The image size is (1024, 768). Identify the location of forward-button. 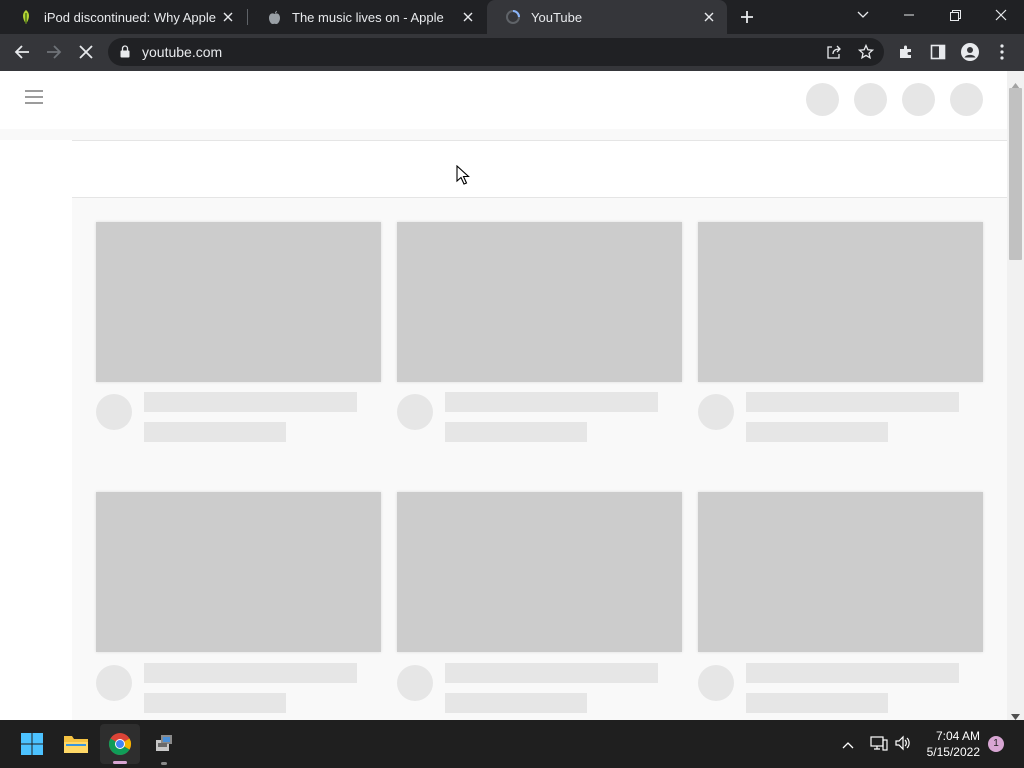
(54, 52).